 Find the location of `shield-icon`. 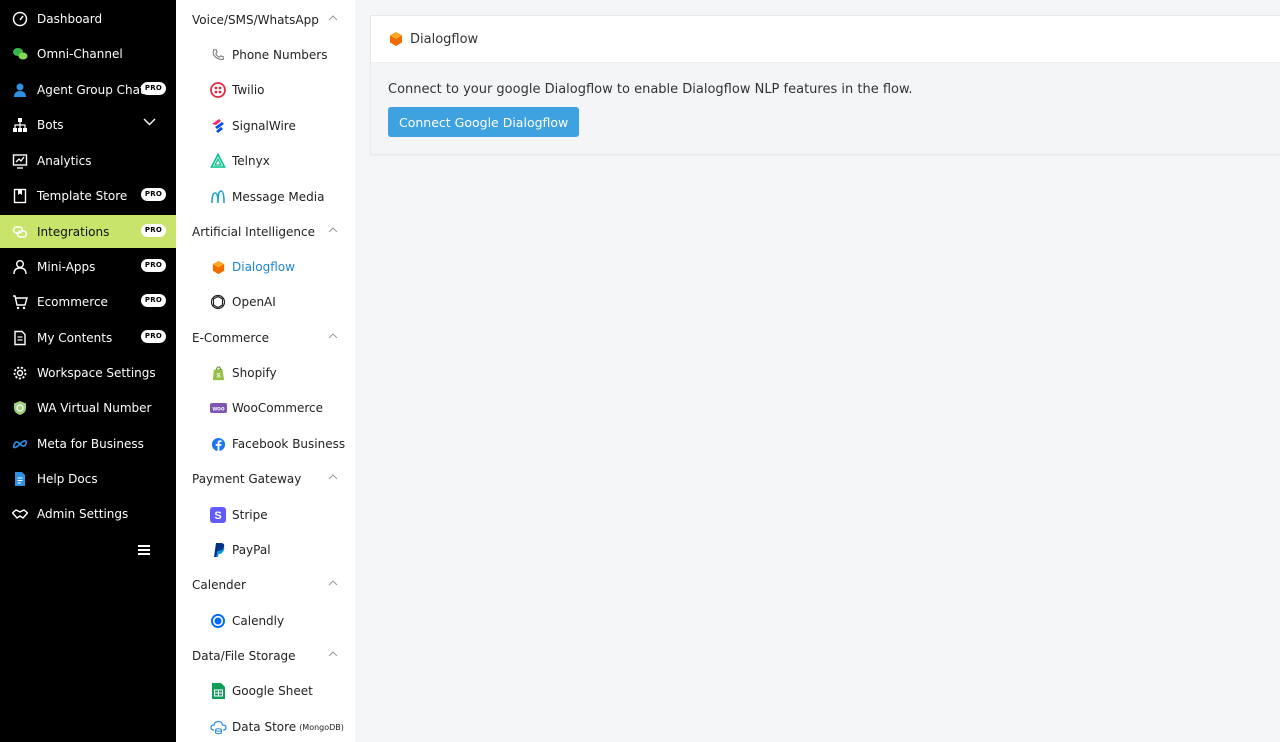

shield-icon is located at coordinates (20, 408).